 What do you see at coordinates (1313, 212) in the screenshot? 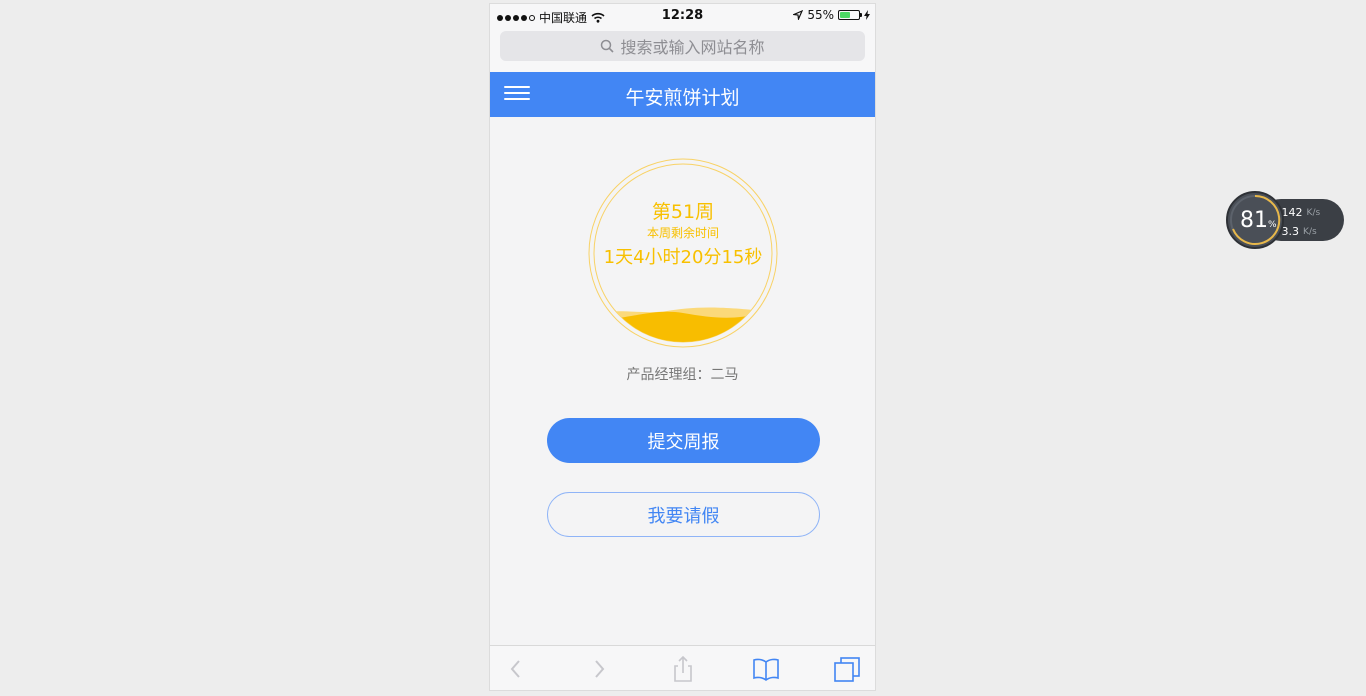
I see `upload-unit: K/s` at bounding box center [1313, 212].